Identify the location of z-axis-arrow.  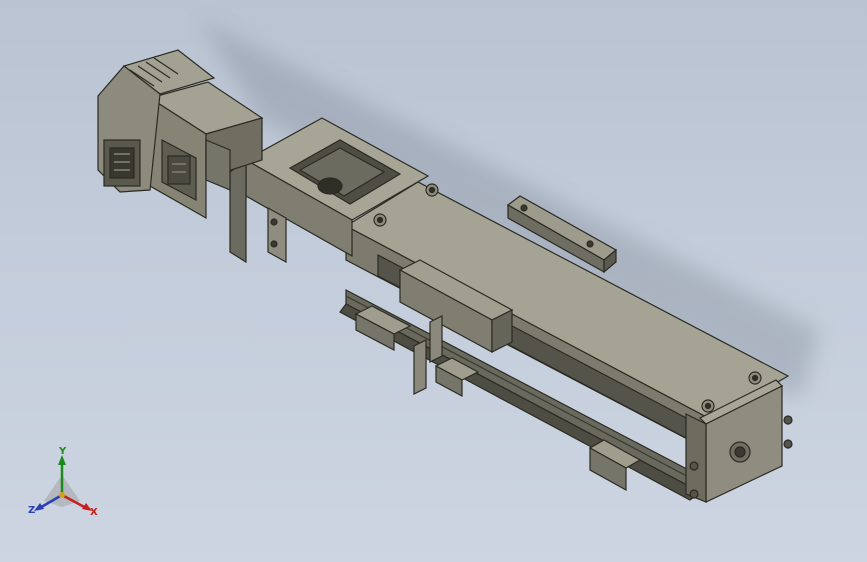
(39, 507).